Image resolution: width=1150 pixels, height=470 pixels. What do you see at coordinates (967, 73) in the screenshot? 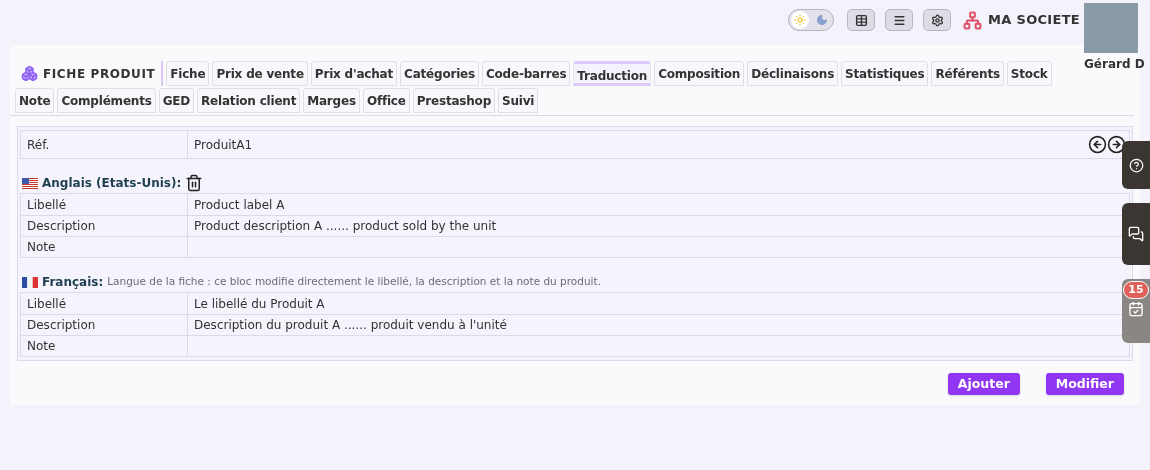
I see `tab: Référents` at bounding box center [967, 73].